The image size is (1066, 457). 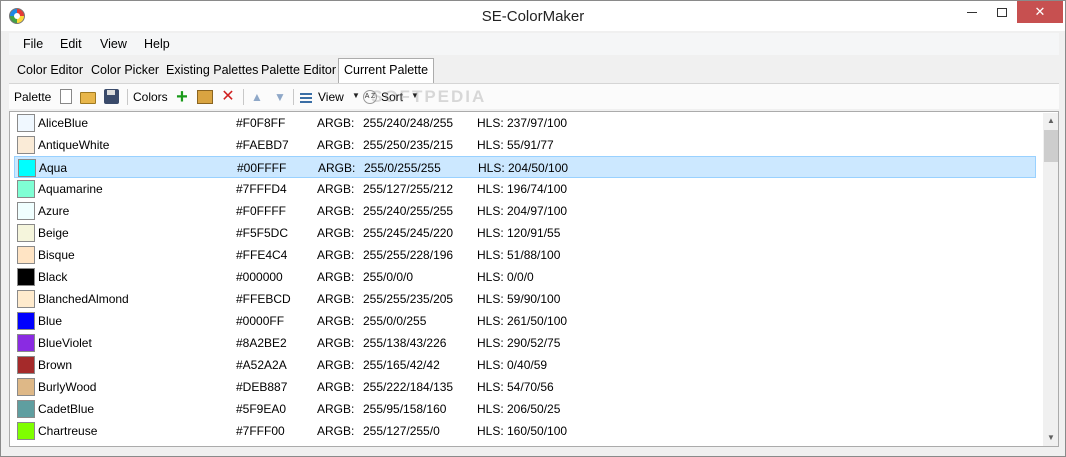 I want to click on add-icon: +, so click(x=182, y=97).